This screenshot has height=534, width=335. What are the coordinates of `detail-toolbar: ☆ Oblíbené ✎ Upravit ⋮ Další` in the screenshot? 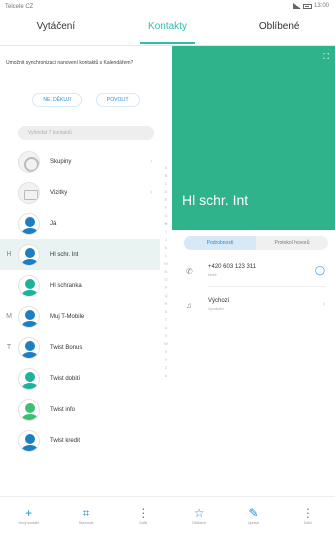 It's located at (253, 515).